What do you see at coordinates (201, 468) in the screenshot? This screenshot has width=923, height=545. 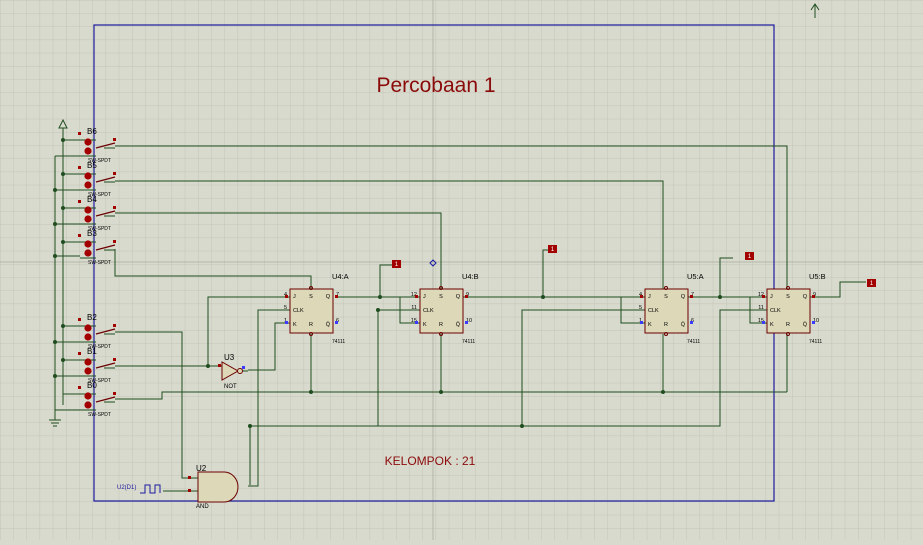 I see `and-gate-ref: U2` at bounding box center [201, 468].